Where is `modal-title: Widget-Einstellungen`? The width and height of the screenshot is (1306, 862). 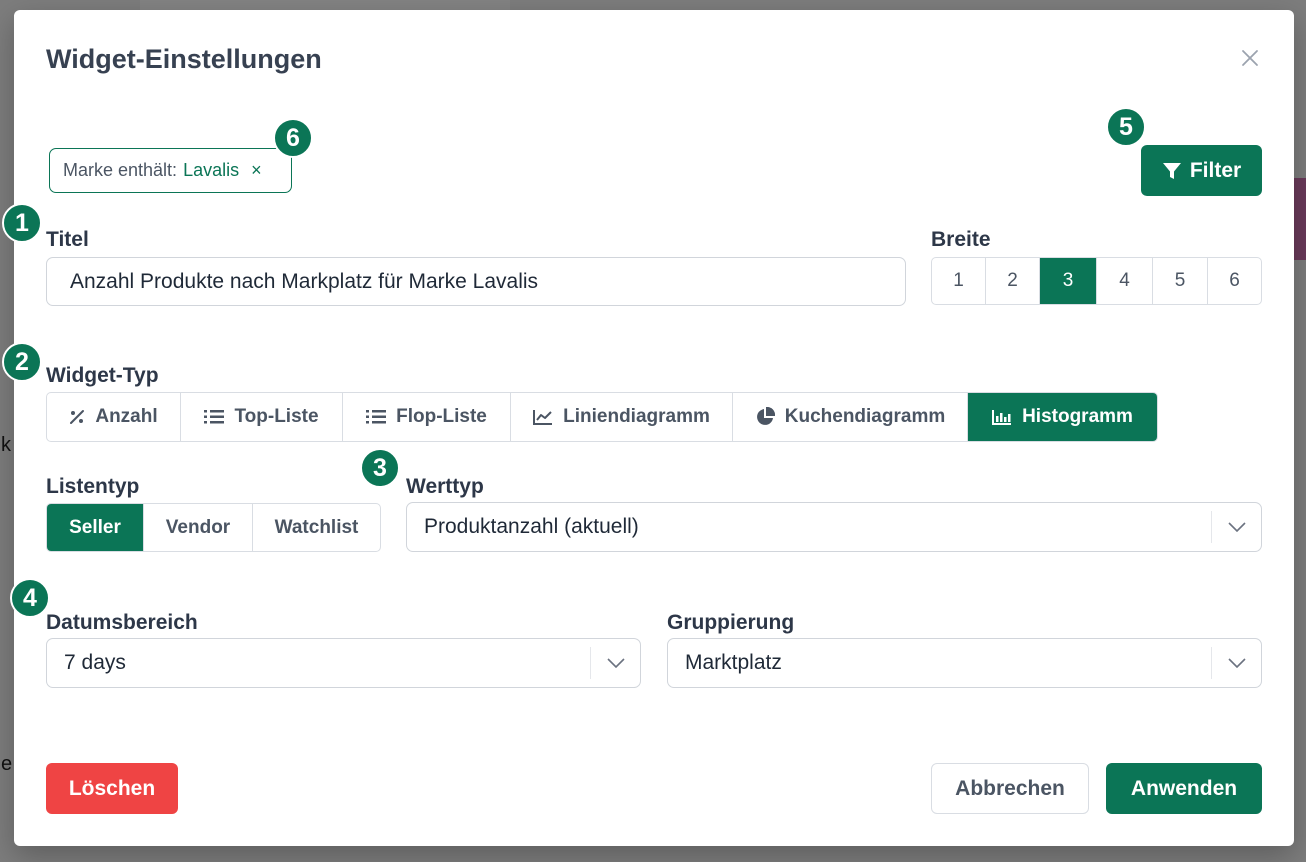 modal-title: Widget-Einstellungen is located at coordinates (184, 59).